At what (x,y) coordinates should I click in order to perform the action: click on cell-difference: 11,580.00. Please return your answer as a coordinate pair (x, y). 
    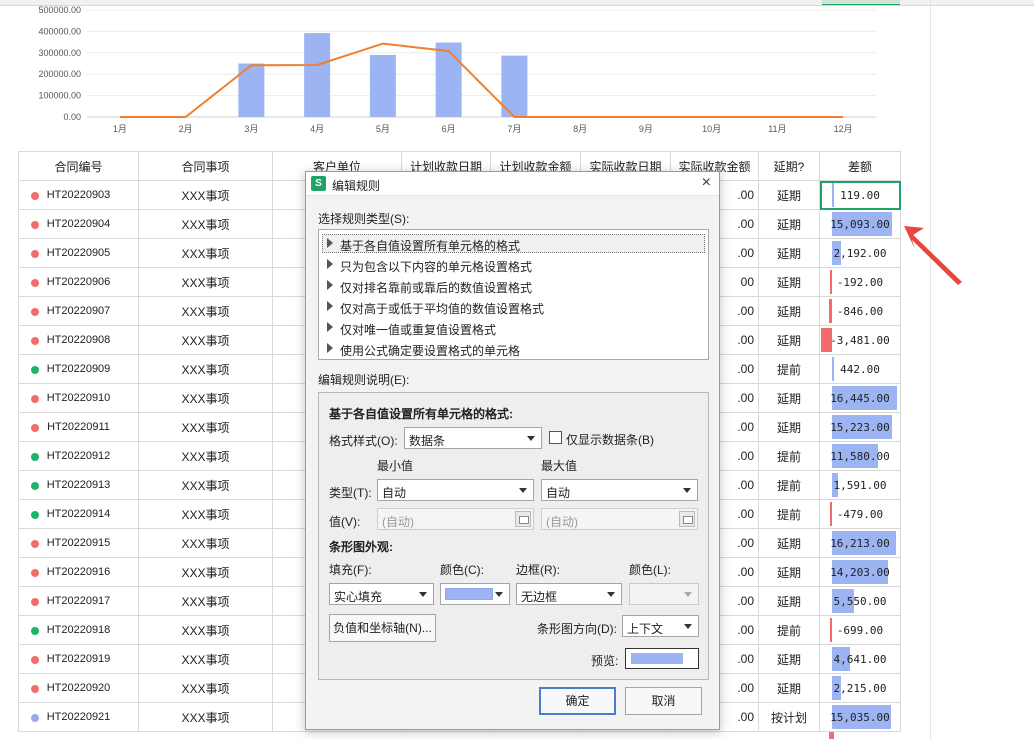
    Looking at the image, I should click on (860, 456).